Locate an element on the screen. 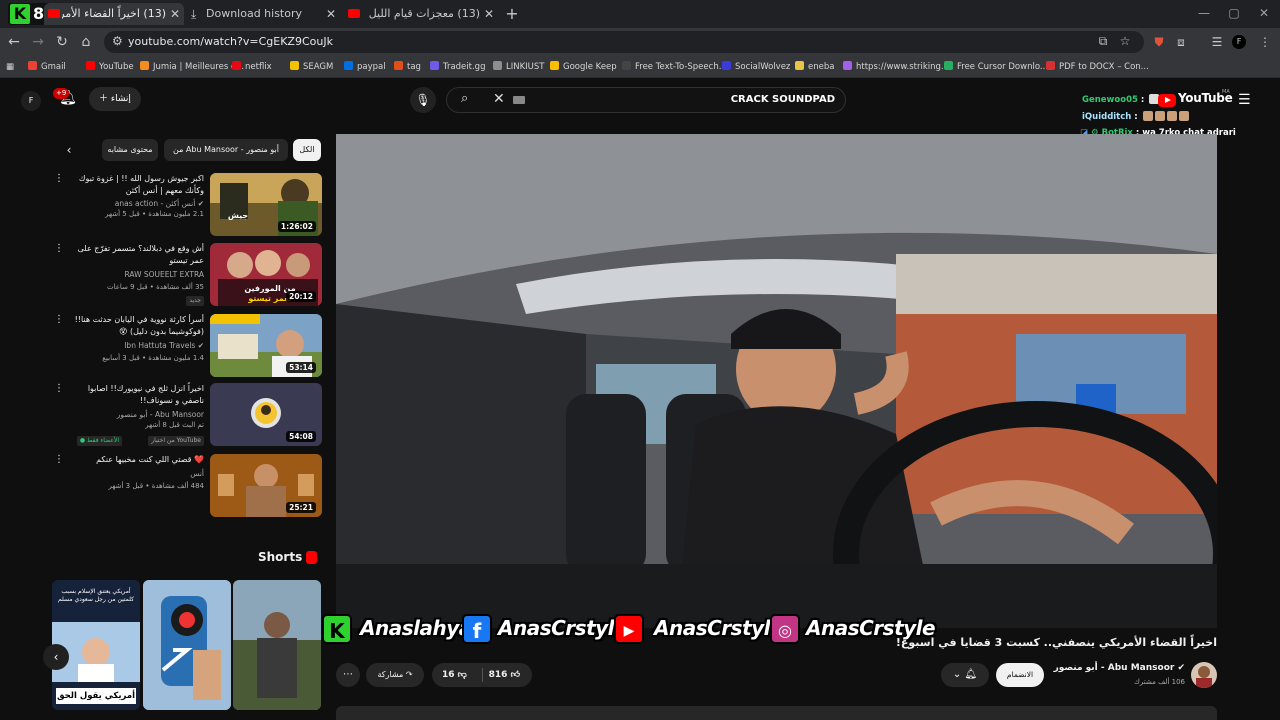 The height and width of the screenshot is (720, 1280). new-tab-button: + is located at coordinates (512, 14).